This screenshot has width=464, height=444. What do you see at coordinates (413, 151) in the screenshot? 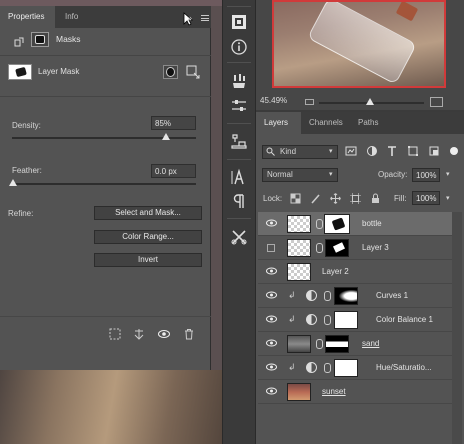
I see `filter-shape-icon` at bounding box center [413, 151].